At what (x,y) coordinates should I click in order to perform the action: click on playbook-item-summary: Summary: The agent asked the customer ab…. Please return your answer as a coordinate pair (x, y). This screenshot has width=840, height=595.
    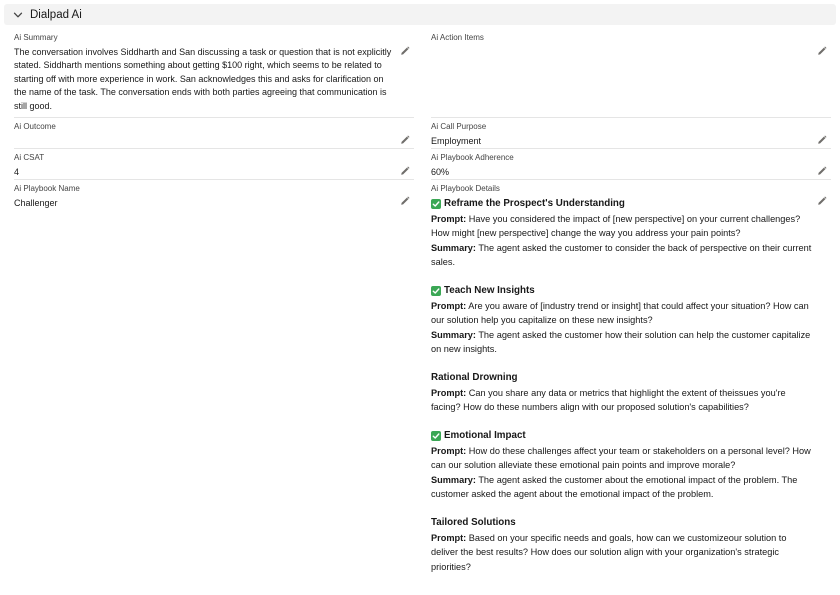
    Looking at the image, I should click on (622, 487).